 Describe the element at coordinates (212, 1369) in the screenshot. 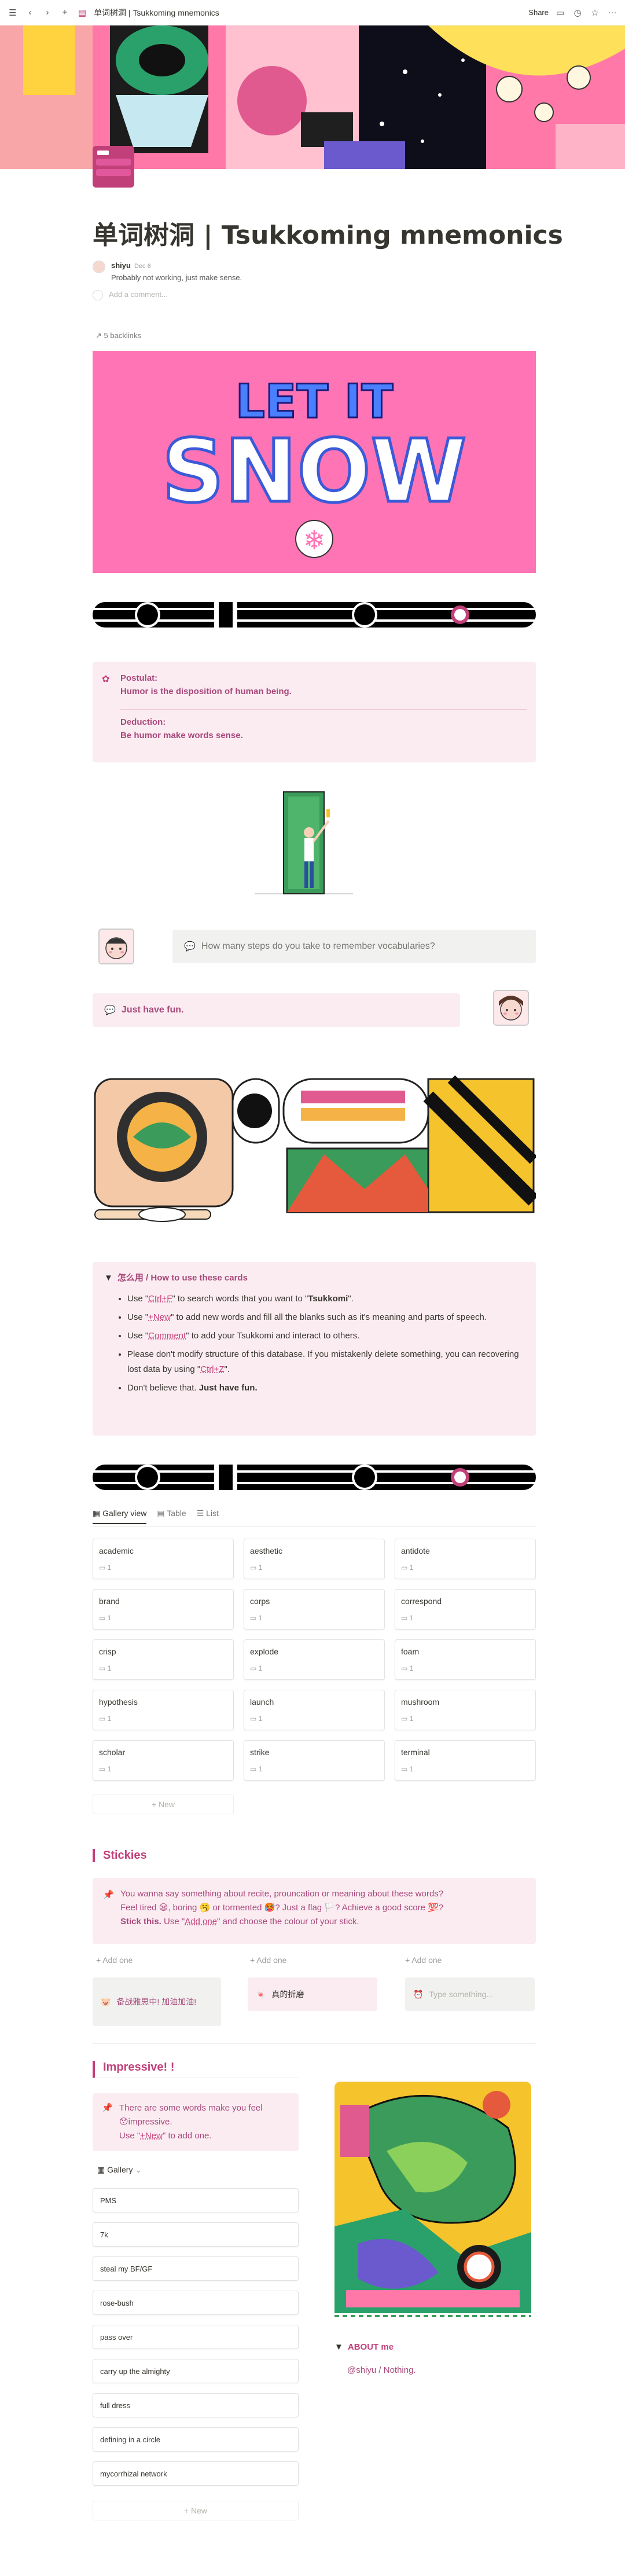

I see `shortcut-code: Ctrl+Z` at that location.